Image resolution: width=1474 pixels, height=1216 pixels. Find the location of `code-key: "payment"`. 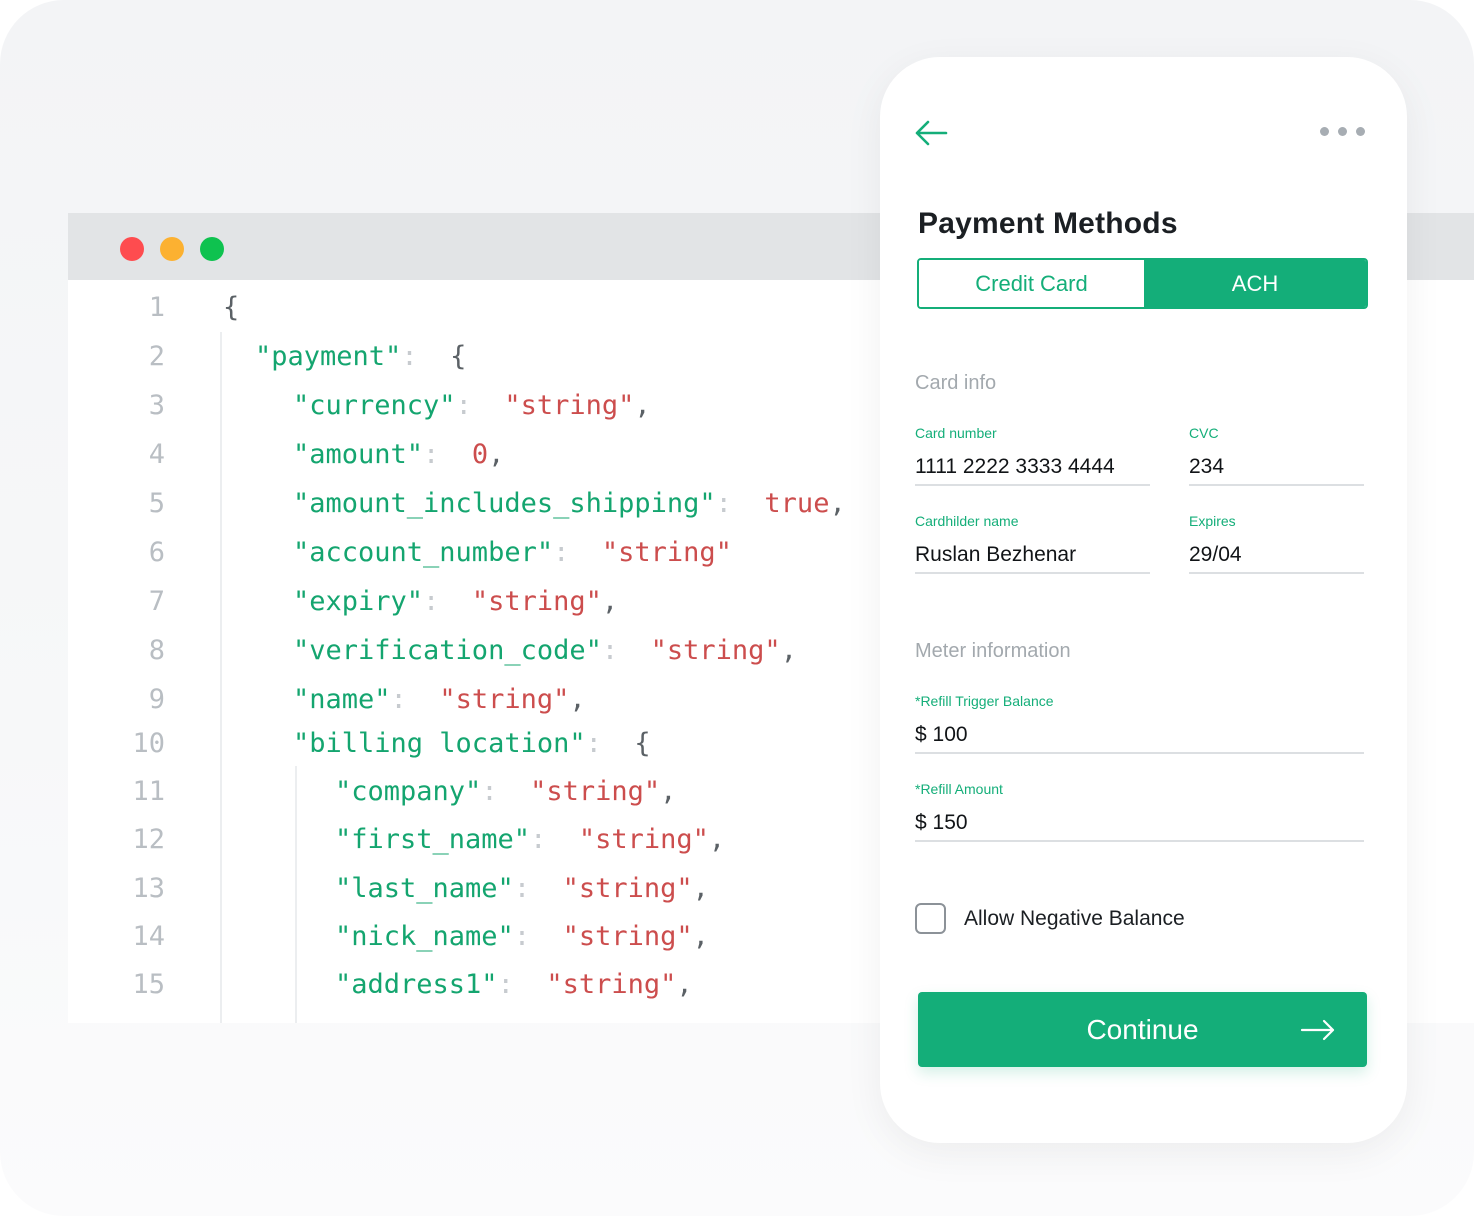

code-key: "payment" is located at coordinates (328, 356).